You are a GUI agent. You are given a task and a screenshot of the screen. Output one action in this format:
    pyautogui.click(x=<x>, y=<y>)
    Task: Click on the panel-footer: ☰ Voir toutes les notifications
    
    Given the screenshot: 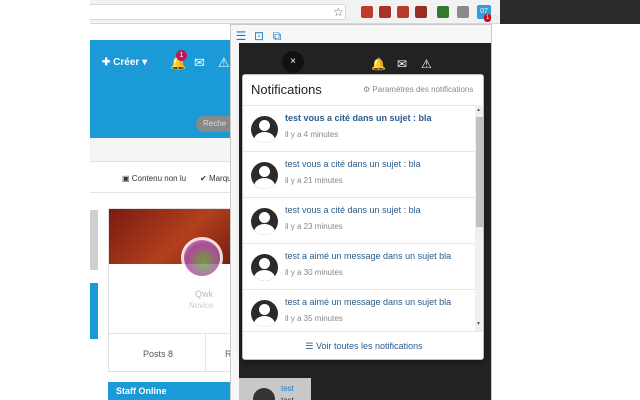 What is the action you would take?
    pyautogui.click(x=363, y=345)
    